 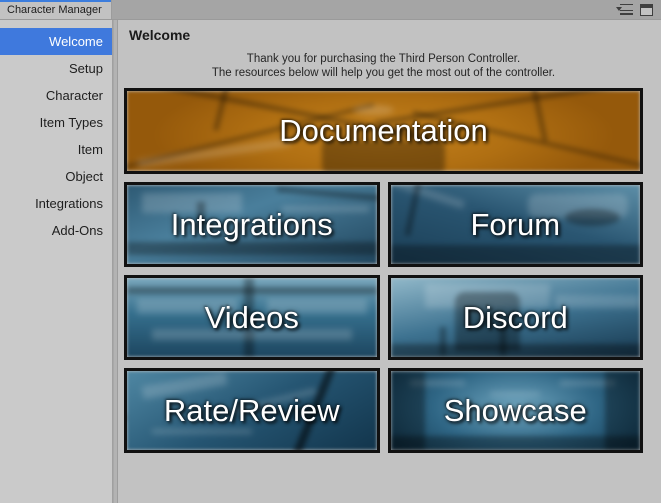 I want to click on sidebar-item-add-ons: Add-Ons, so click(x=56, y=230).